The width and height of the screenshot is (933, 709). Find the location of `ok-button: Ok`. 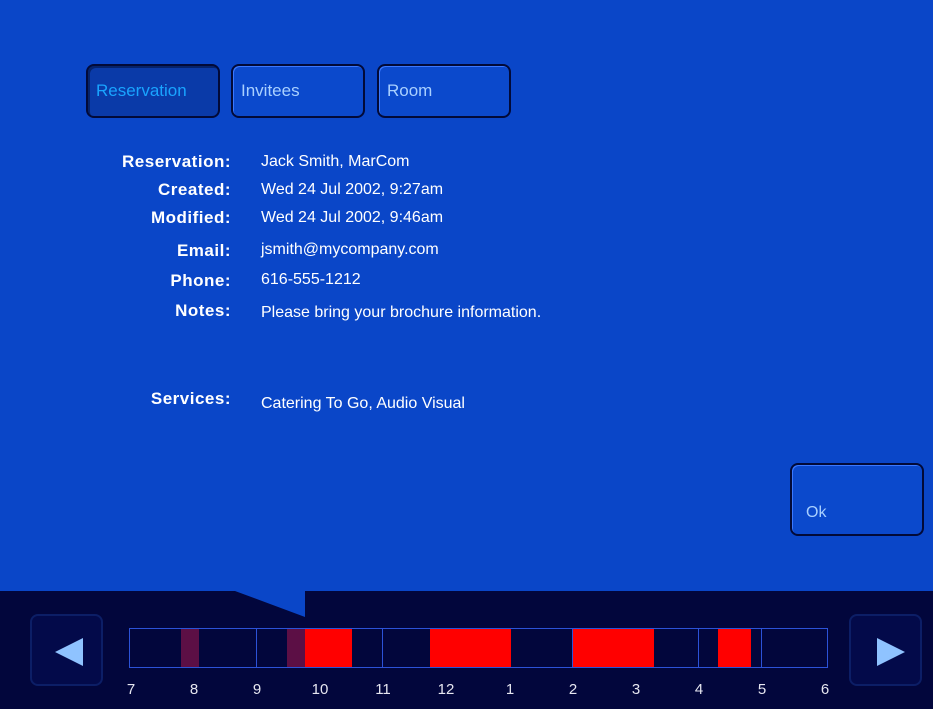

ok-button: Ok is located at coordinates (857, 499).